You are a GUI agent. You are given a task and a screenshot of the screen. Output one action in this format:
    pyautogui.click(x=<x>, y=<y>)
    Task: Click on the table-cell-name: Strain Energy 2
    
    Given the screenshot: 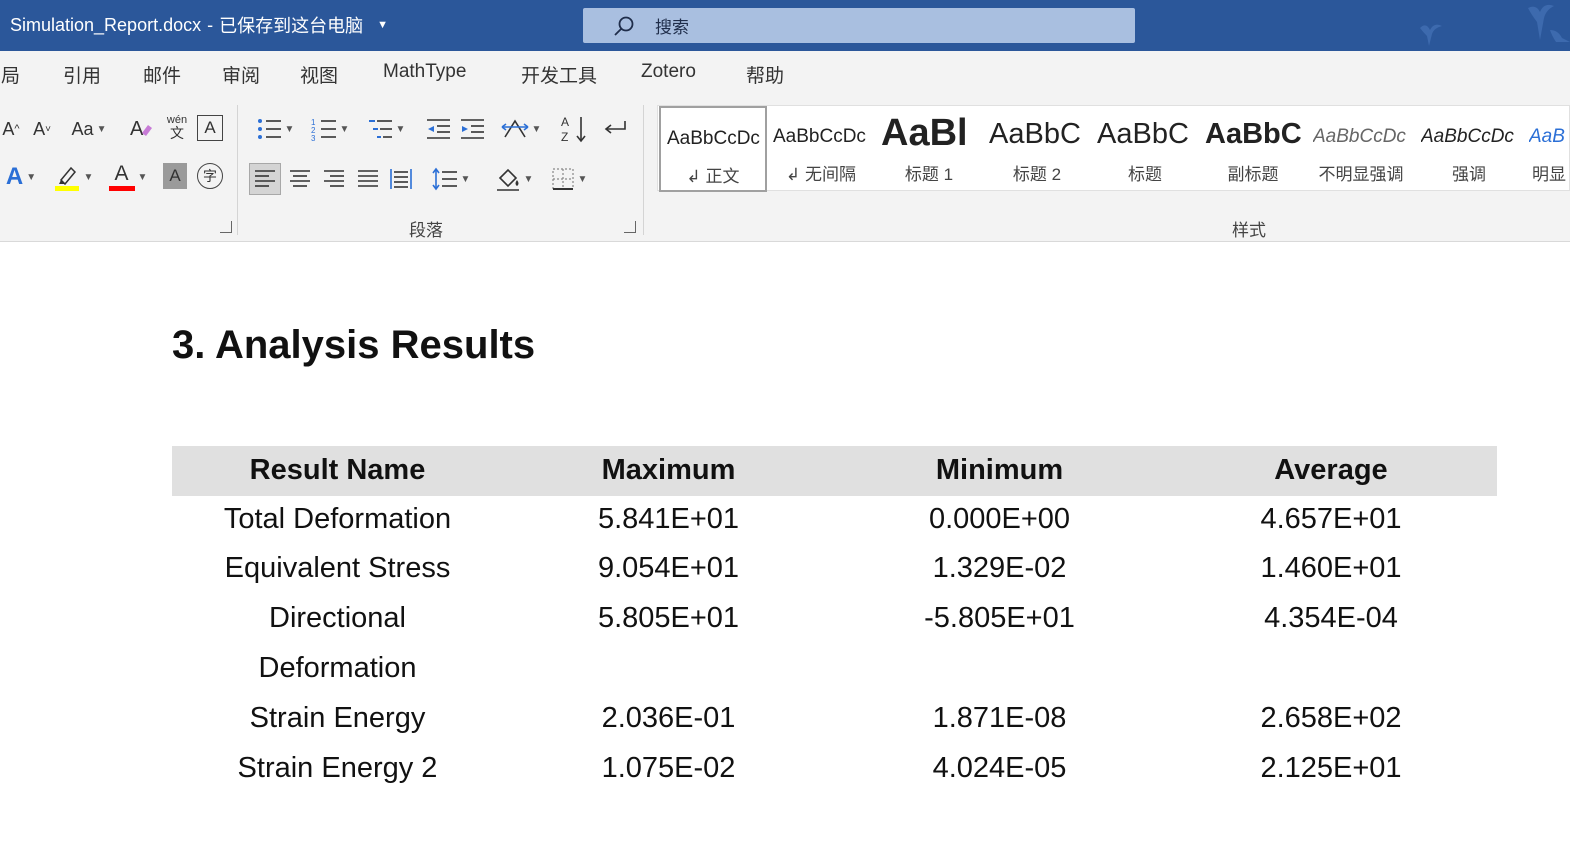 What is the action you would take?
    pyautogui.click(x=337, y=768)
    